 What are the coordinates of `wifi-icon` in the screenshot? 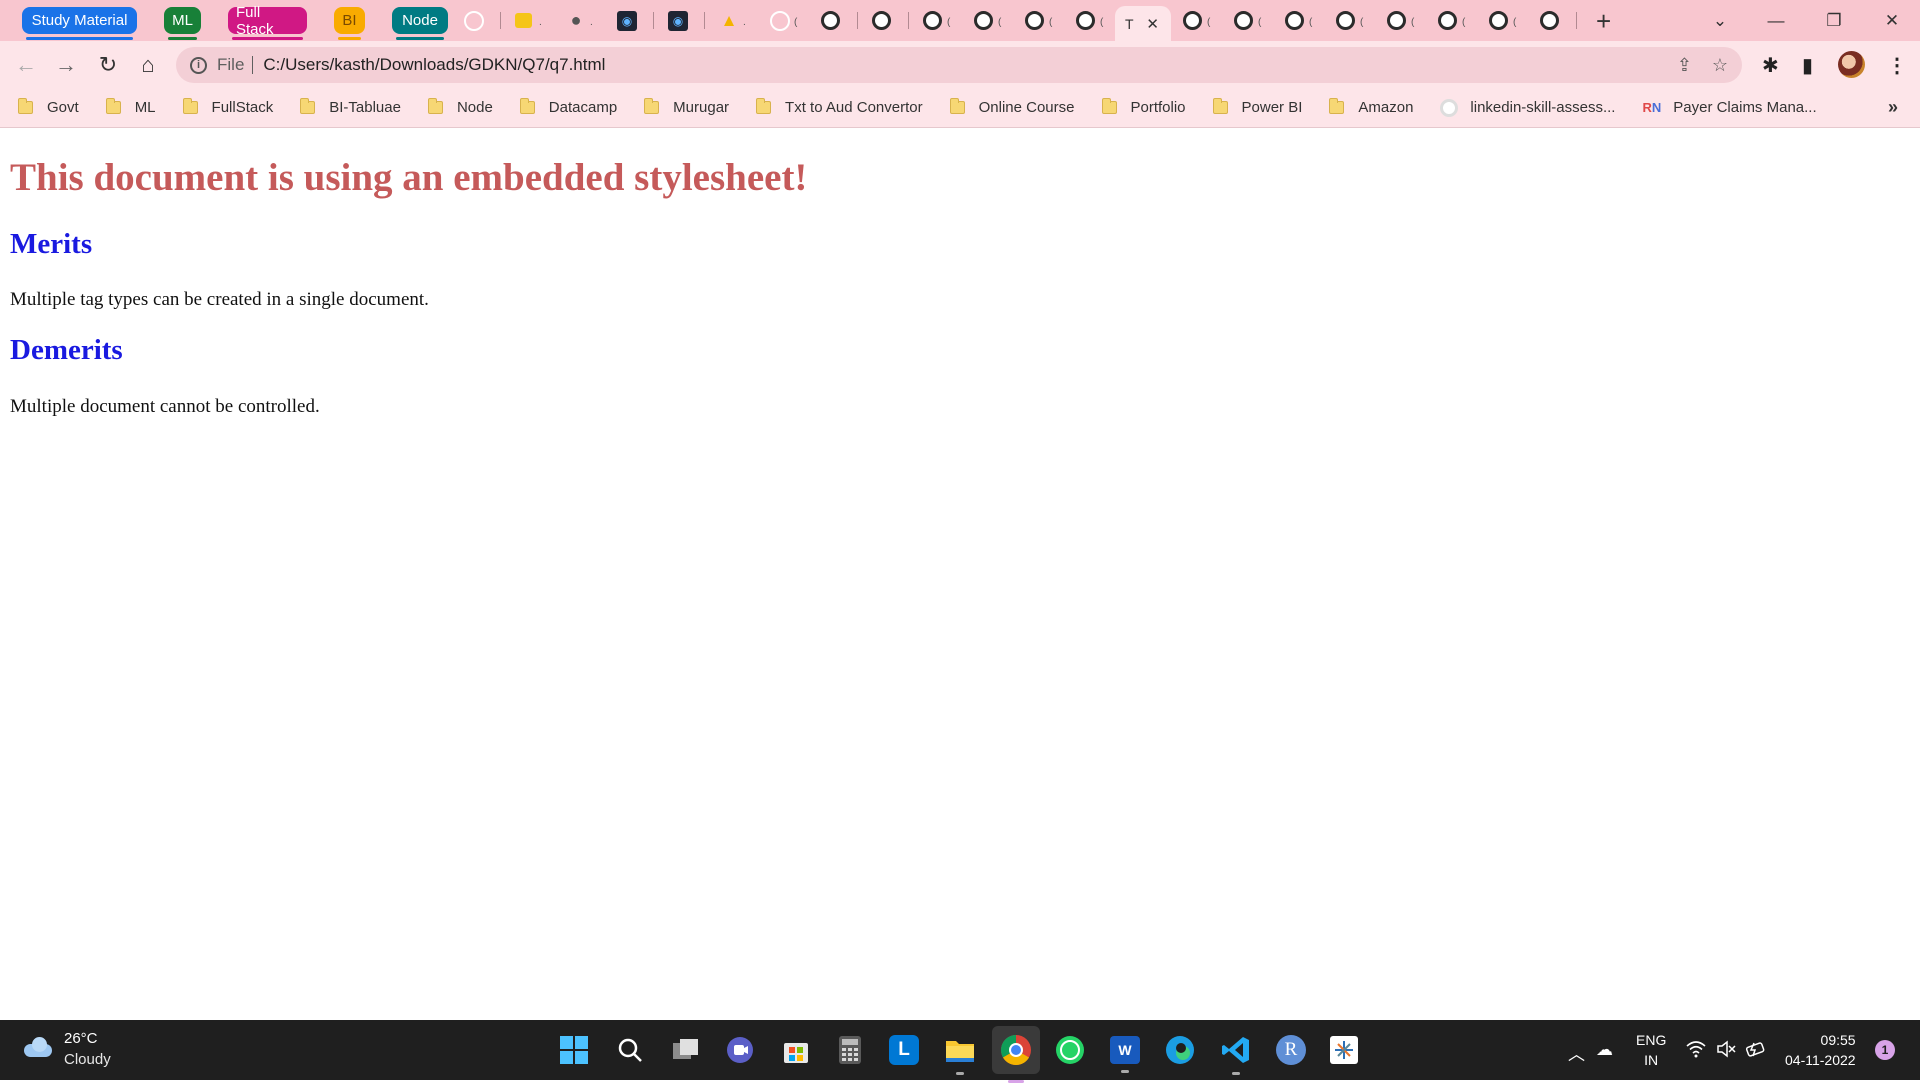 It's located at (1696, 1051).